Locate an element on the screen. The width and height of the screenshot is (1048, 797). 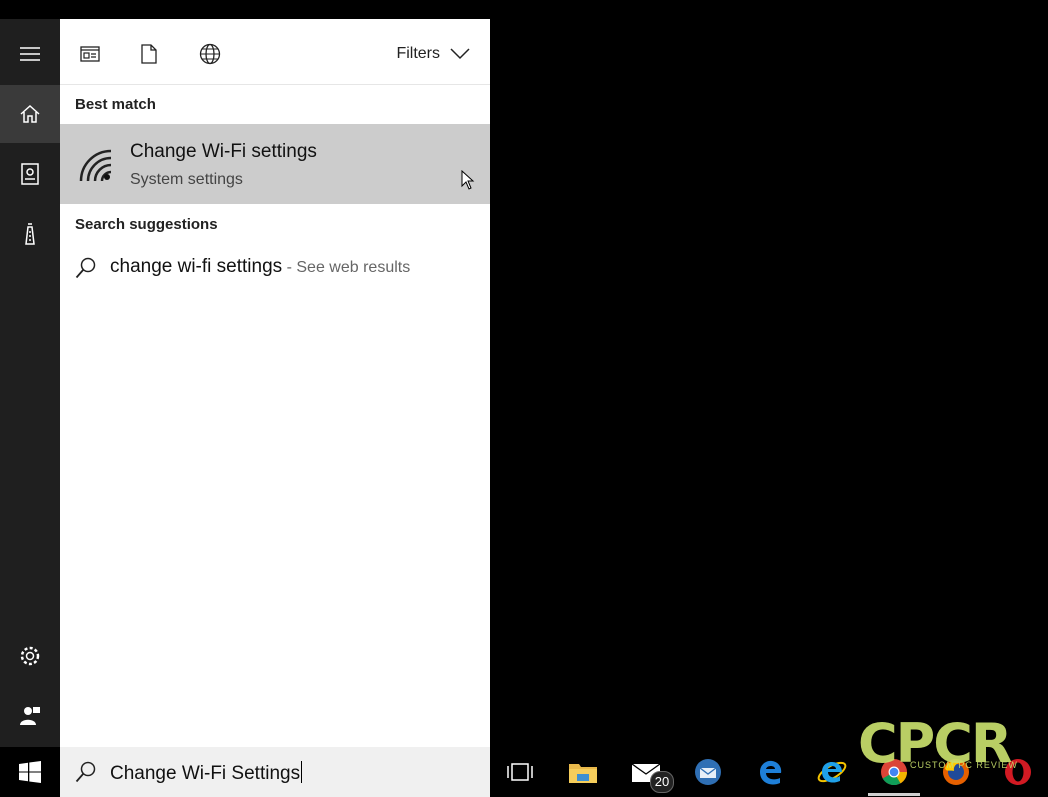
notebook-icon is located at coordinates (30, 174).